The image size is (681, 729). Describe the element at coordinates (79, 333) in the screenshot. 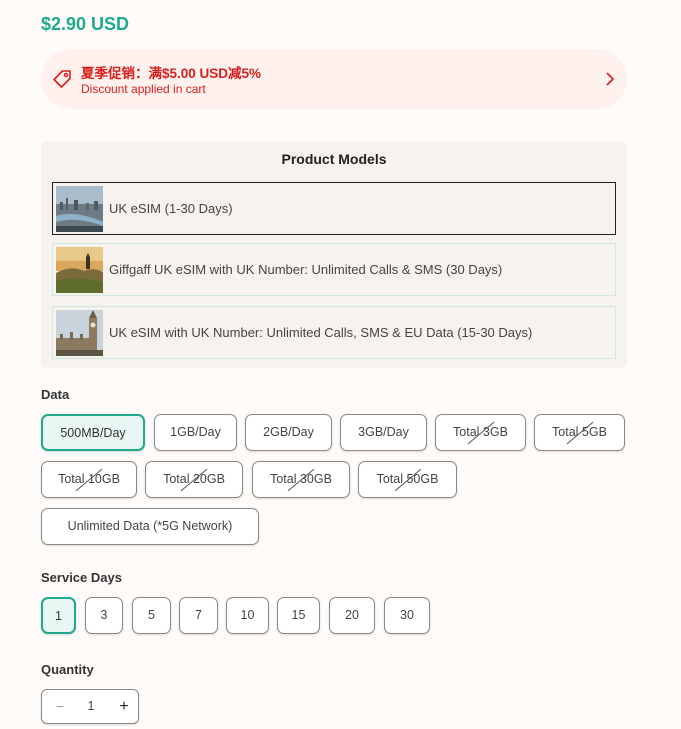

I see `big-ben-image` at that location.